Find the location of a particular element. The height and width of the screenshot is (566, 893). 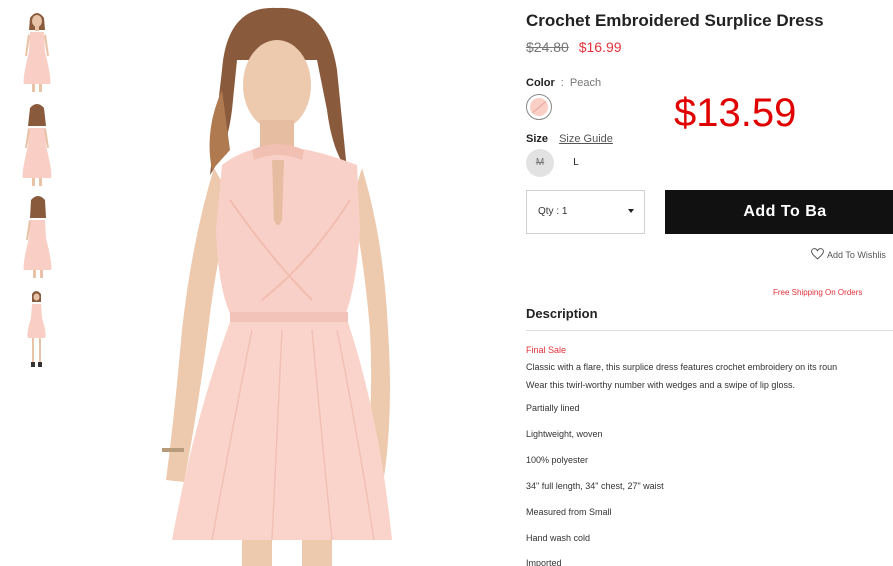

final-sale-label: Final Sale is located at coordinates (546, 350).